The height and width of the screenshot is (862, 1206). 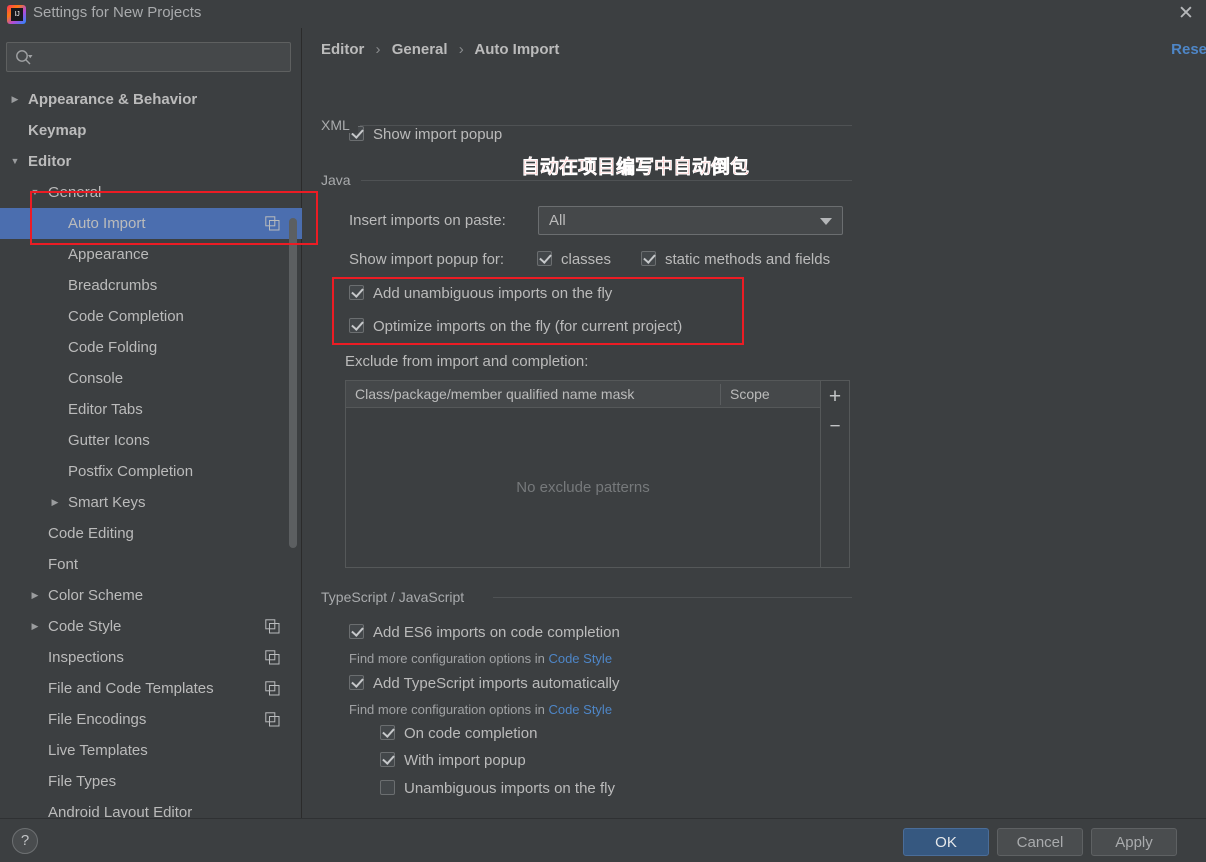 I want to click on sidebar-item-code-folding: Code Folding, so click(x=151, y=347).